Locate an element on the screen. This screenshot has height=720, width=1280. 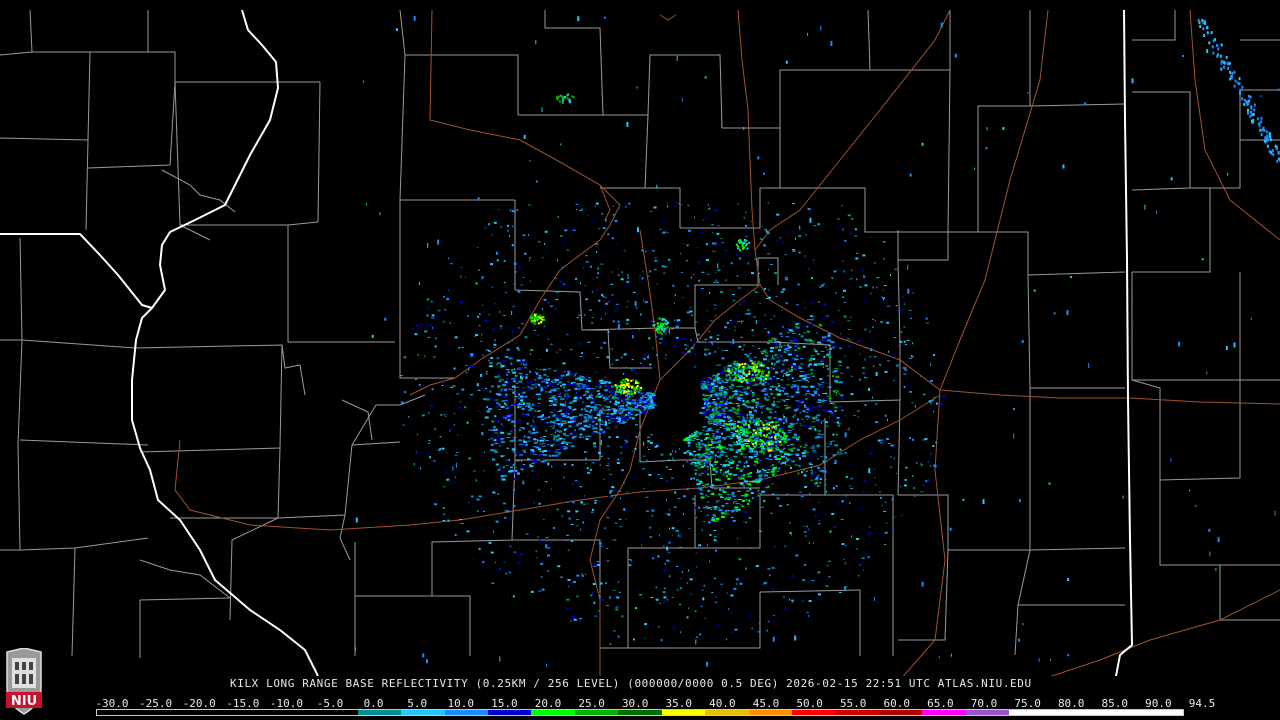
radar-site is located at coordinates (672, 398).